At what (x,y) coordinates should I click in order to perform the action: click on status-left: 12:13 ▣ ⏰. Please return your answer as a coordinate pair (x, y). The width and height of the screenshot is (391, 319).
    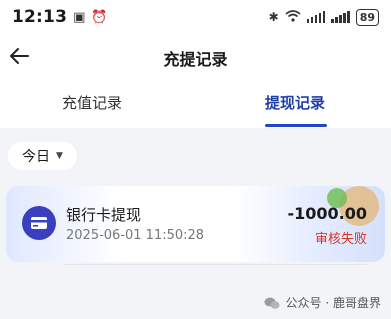
    Looking at the image, I should click on (60, 17).